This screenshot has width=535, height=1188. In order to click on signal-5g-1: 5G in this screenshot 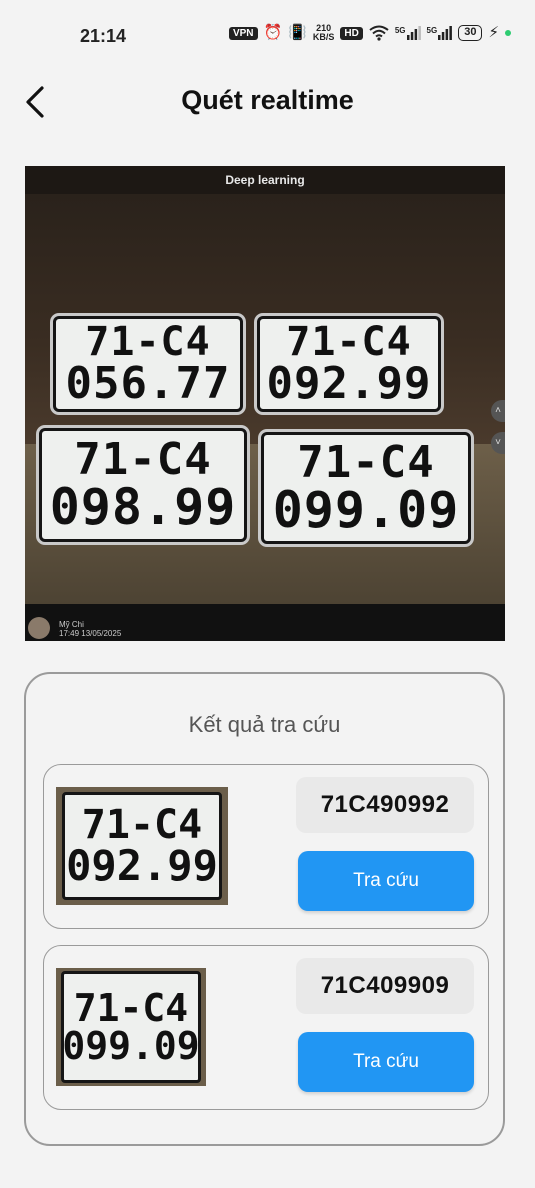, I will do `click(408, 33)`.